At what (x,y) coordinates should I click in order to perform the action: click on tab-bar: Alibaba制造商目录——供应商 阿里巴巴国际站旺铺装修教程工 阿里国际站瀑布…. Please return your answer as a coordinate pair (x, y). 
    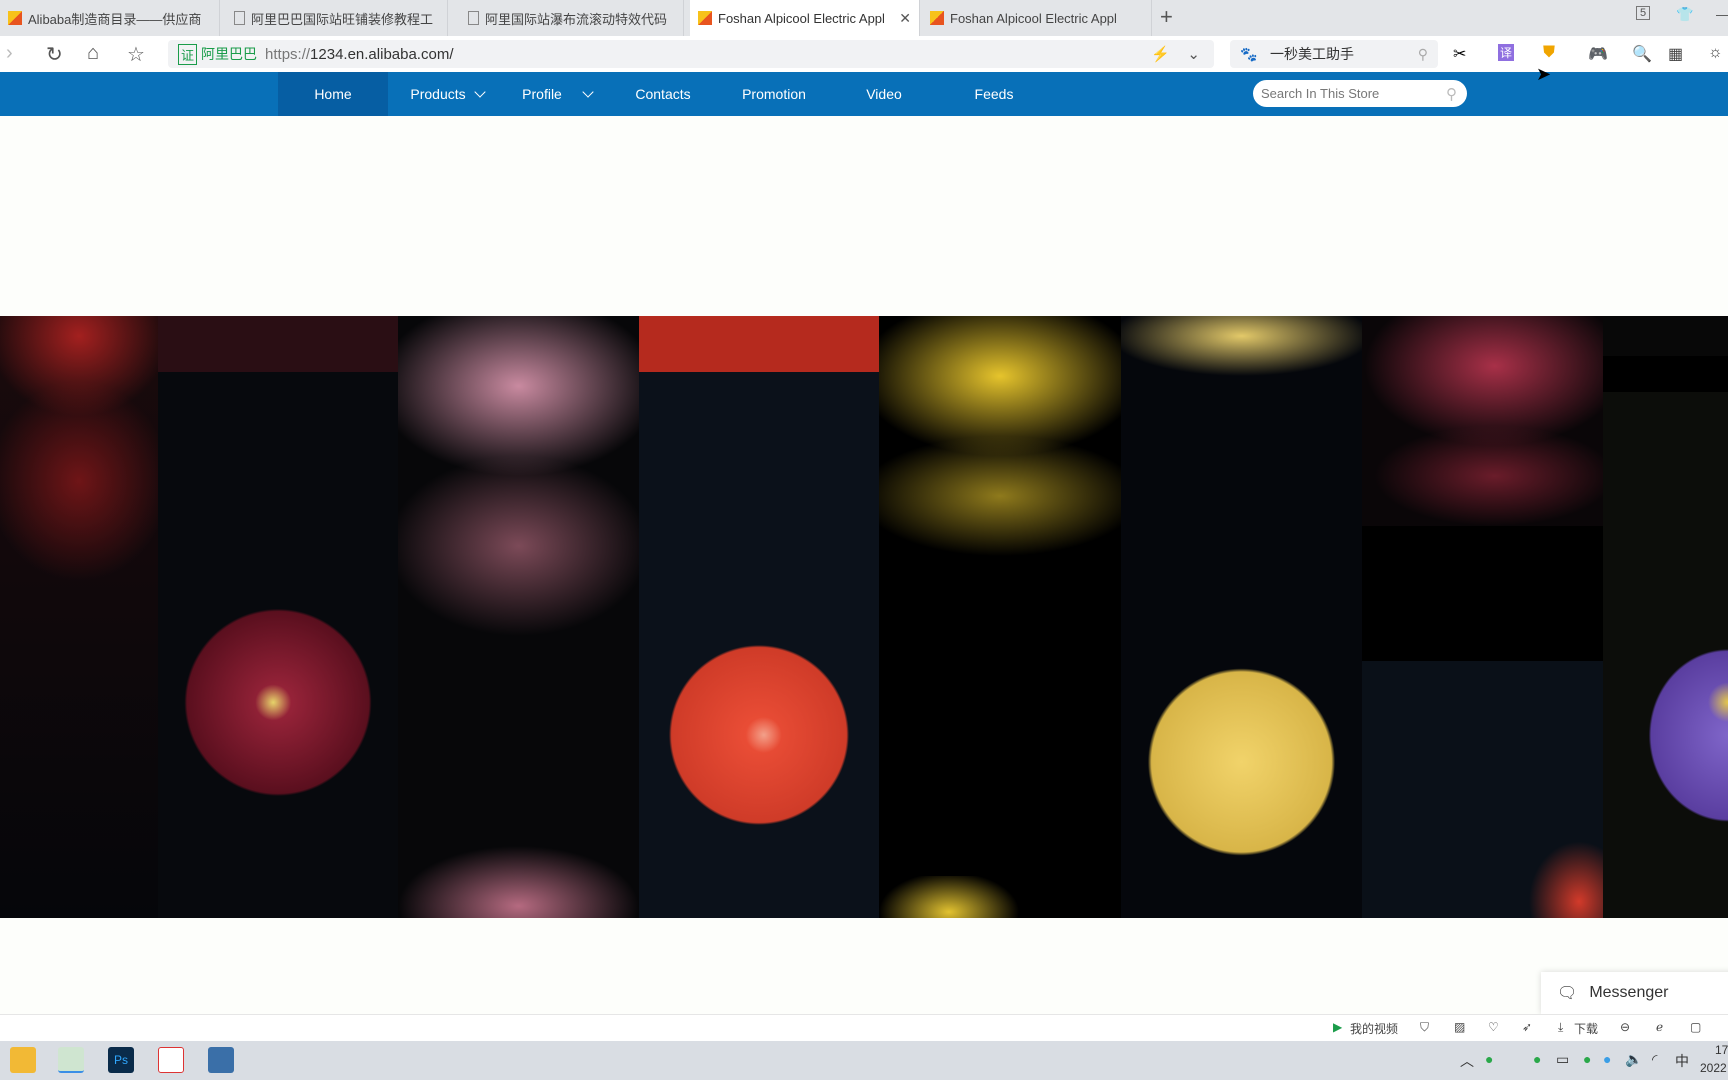
    Looking at the image, I should click on (864, 18).